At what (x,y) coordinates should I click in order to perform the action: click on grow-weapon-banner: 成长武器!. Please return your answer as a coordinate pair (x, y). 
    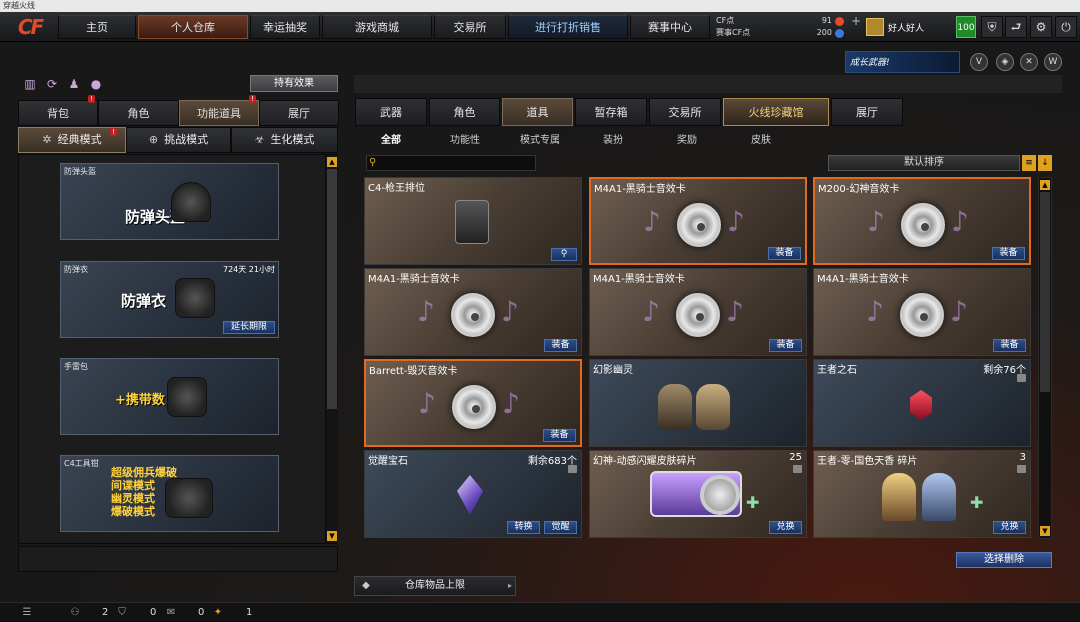
    Looking at the image, I should click on (902, 62).